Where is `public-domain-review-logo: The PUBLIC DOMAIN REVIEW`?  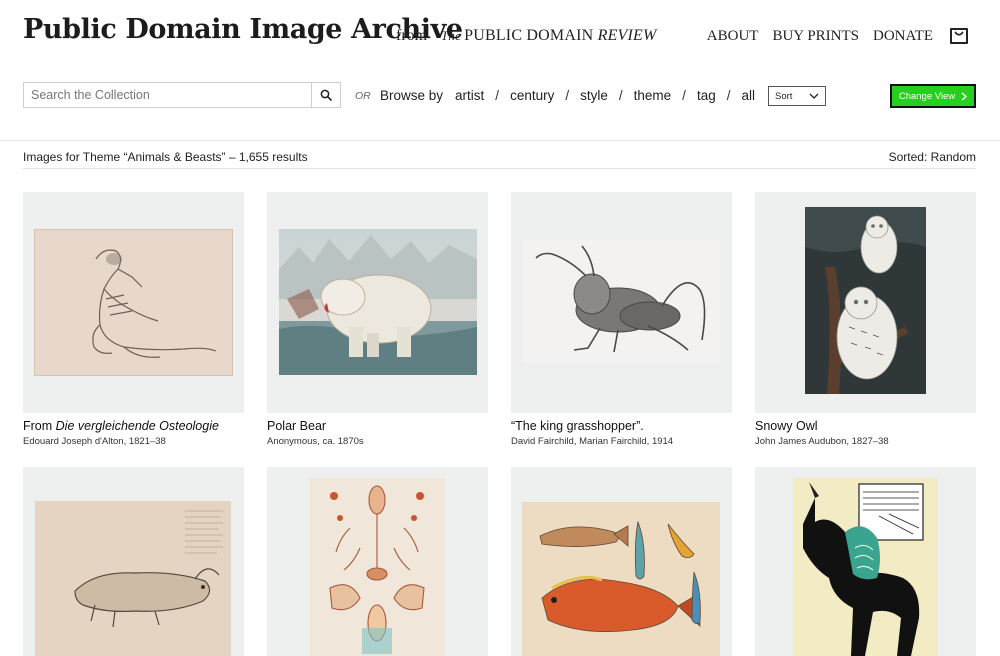 public-domain-review-logo: The PUBLIC DOMAIN REVIEW is located at coordinates (549, 36).